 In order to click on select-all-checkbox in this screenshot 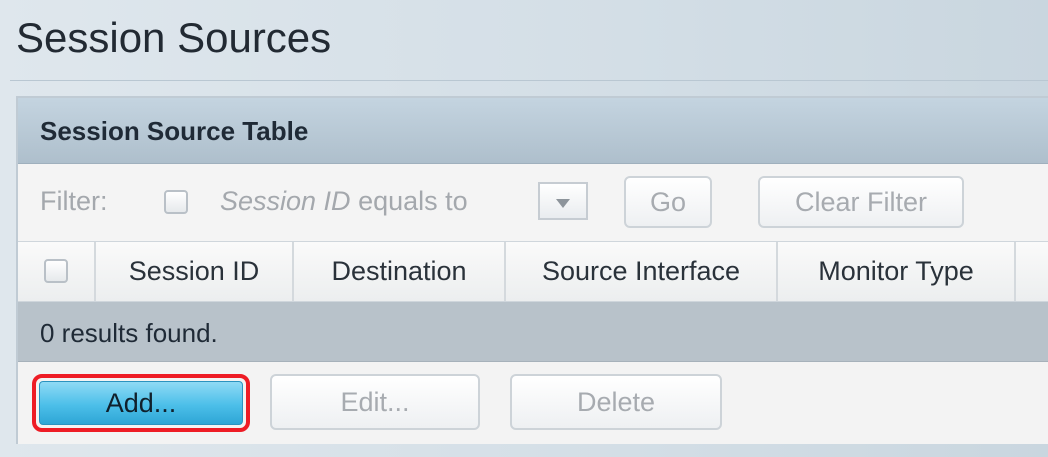, I will do `click(56, 271)`.